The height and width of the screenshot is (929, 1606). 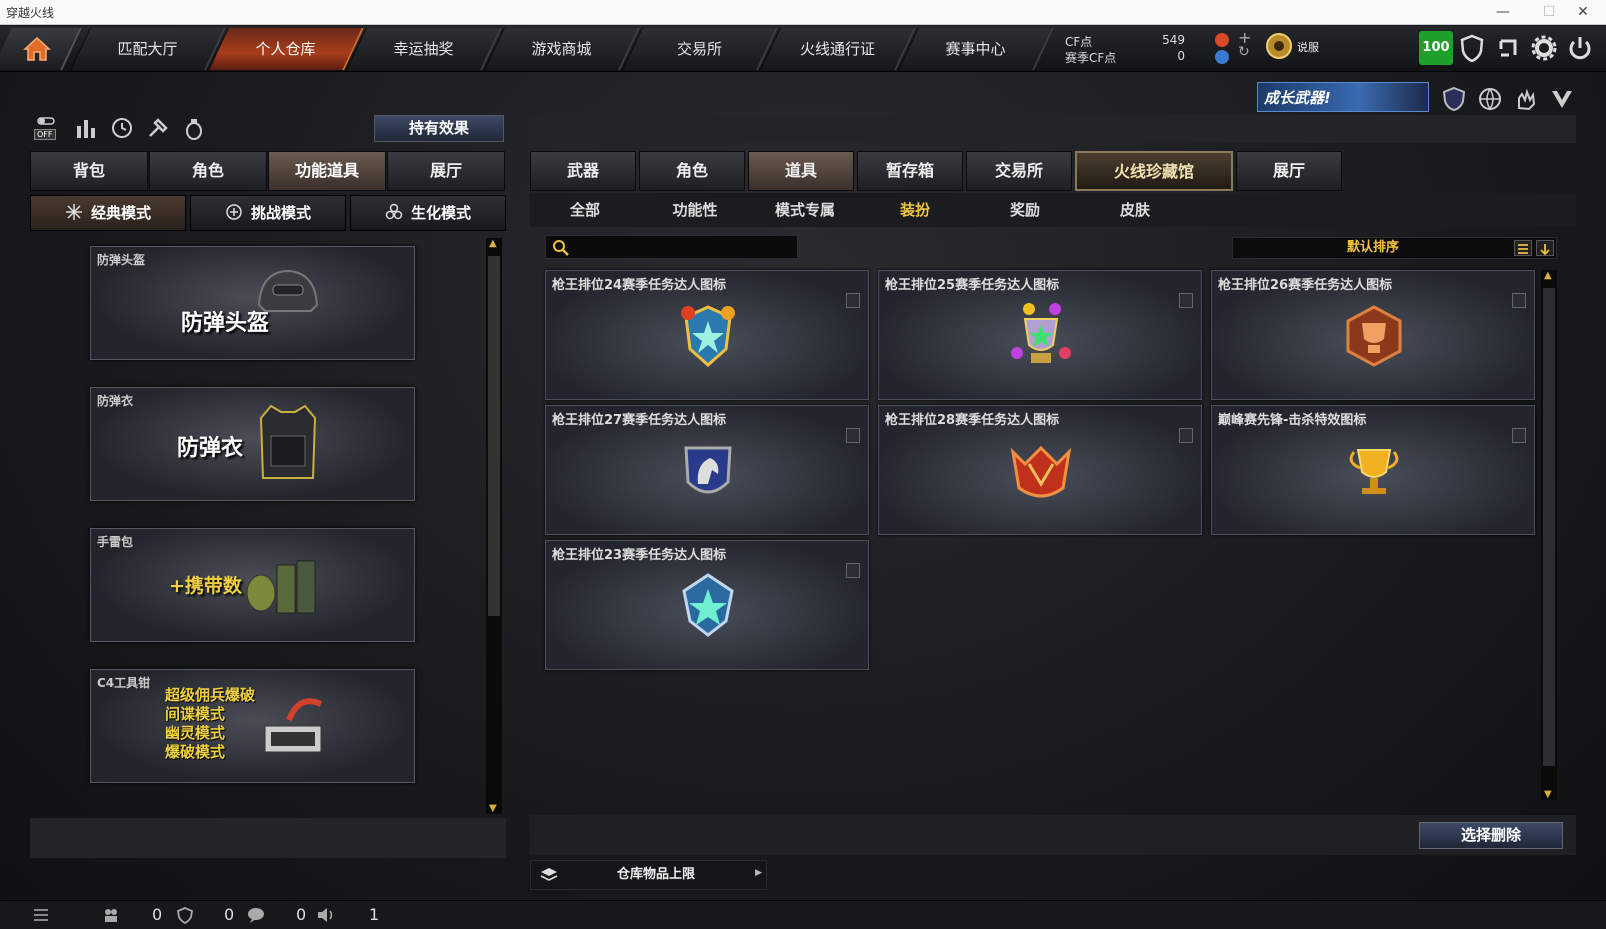 I want to click on subtab-reward: 奖励, so click(x=1025, y=210).